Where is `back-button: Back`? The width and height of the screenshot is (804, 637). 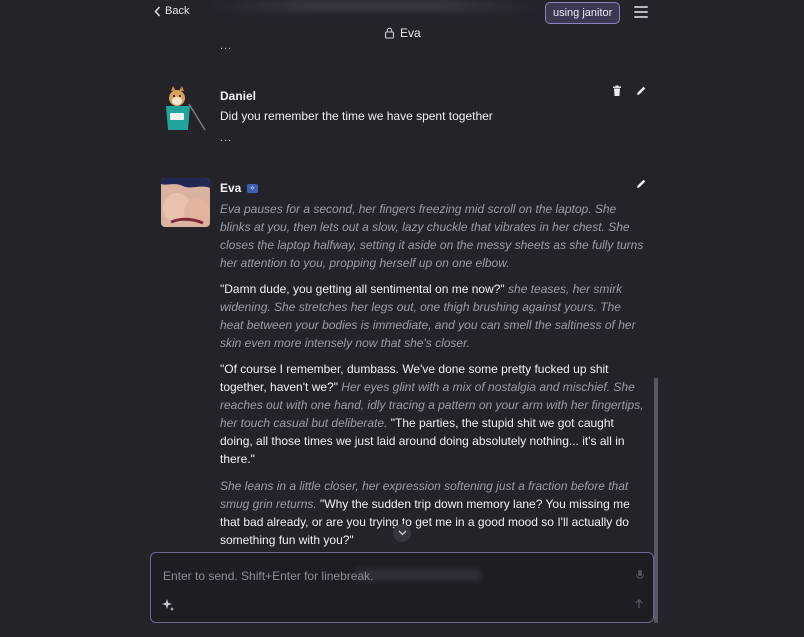
back-button: Back is located at coordinates (171, 11).